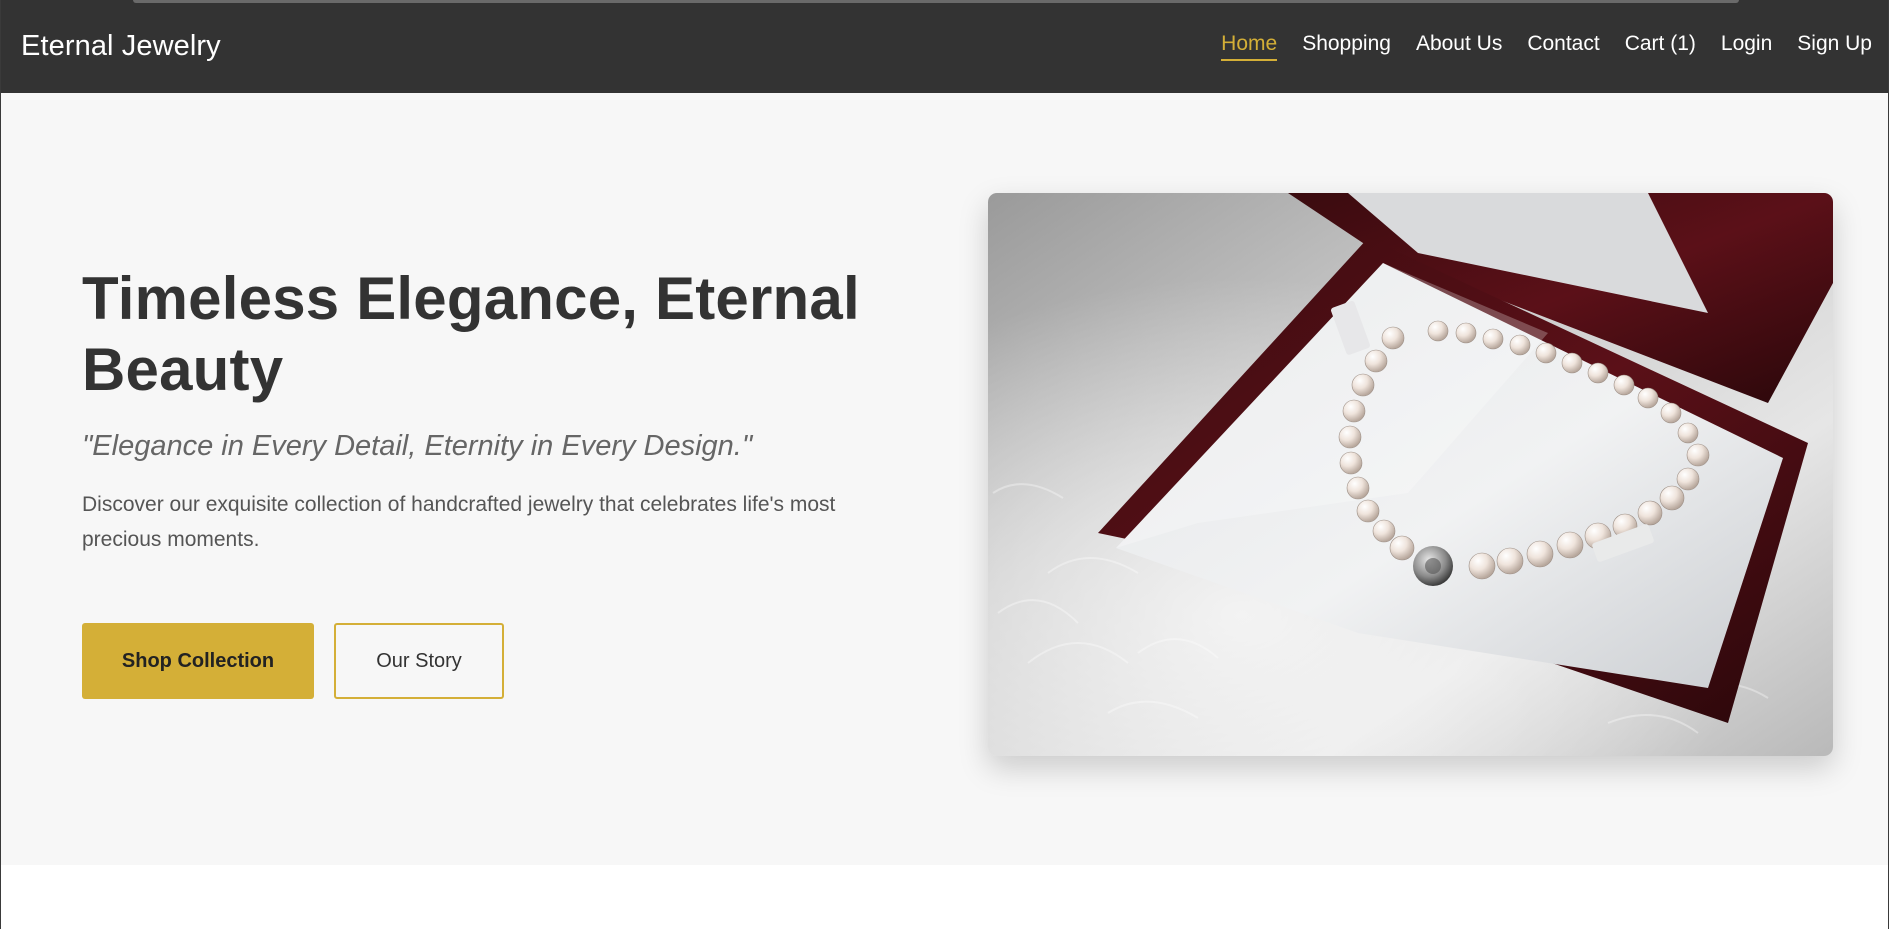  I want to click on brand-logo: Eternal Jewelry, so click(121, 46).